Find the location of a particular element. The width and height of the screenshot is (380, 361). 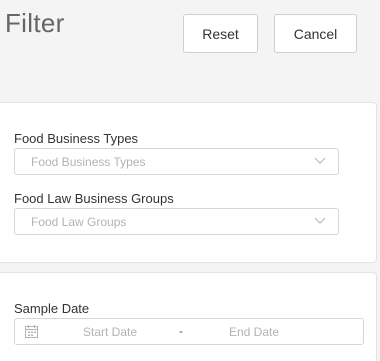

reset-button: Reset is located at coordinates (220, 33).